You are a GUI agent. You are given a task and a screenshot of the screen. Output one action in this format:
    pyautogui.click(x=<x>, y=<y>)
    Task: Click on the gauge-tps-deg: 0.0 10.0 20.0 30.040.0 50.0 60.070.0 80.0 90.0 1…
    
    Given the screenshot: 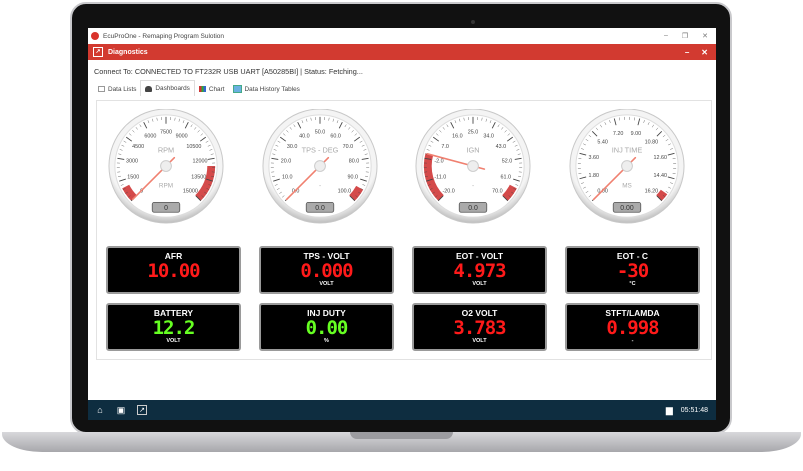 What is the action you would take?
    pyautogui.click(x=320, y=166)
    